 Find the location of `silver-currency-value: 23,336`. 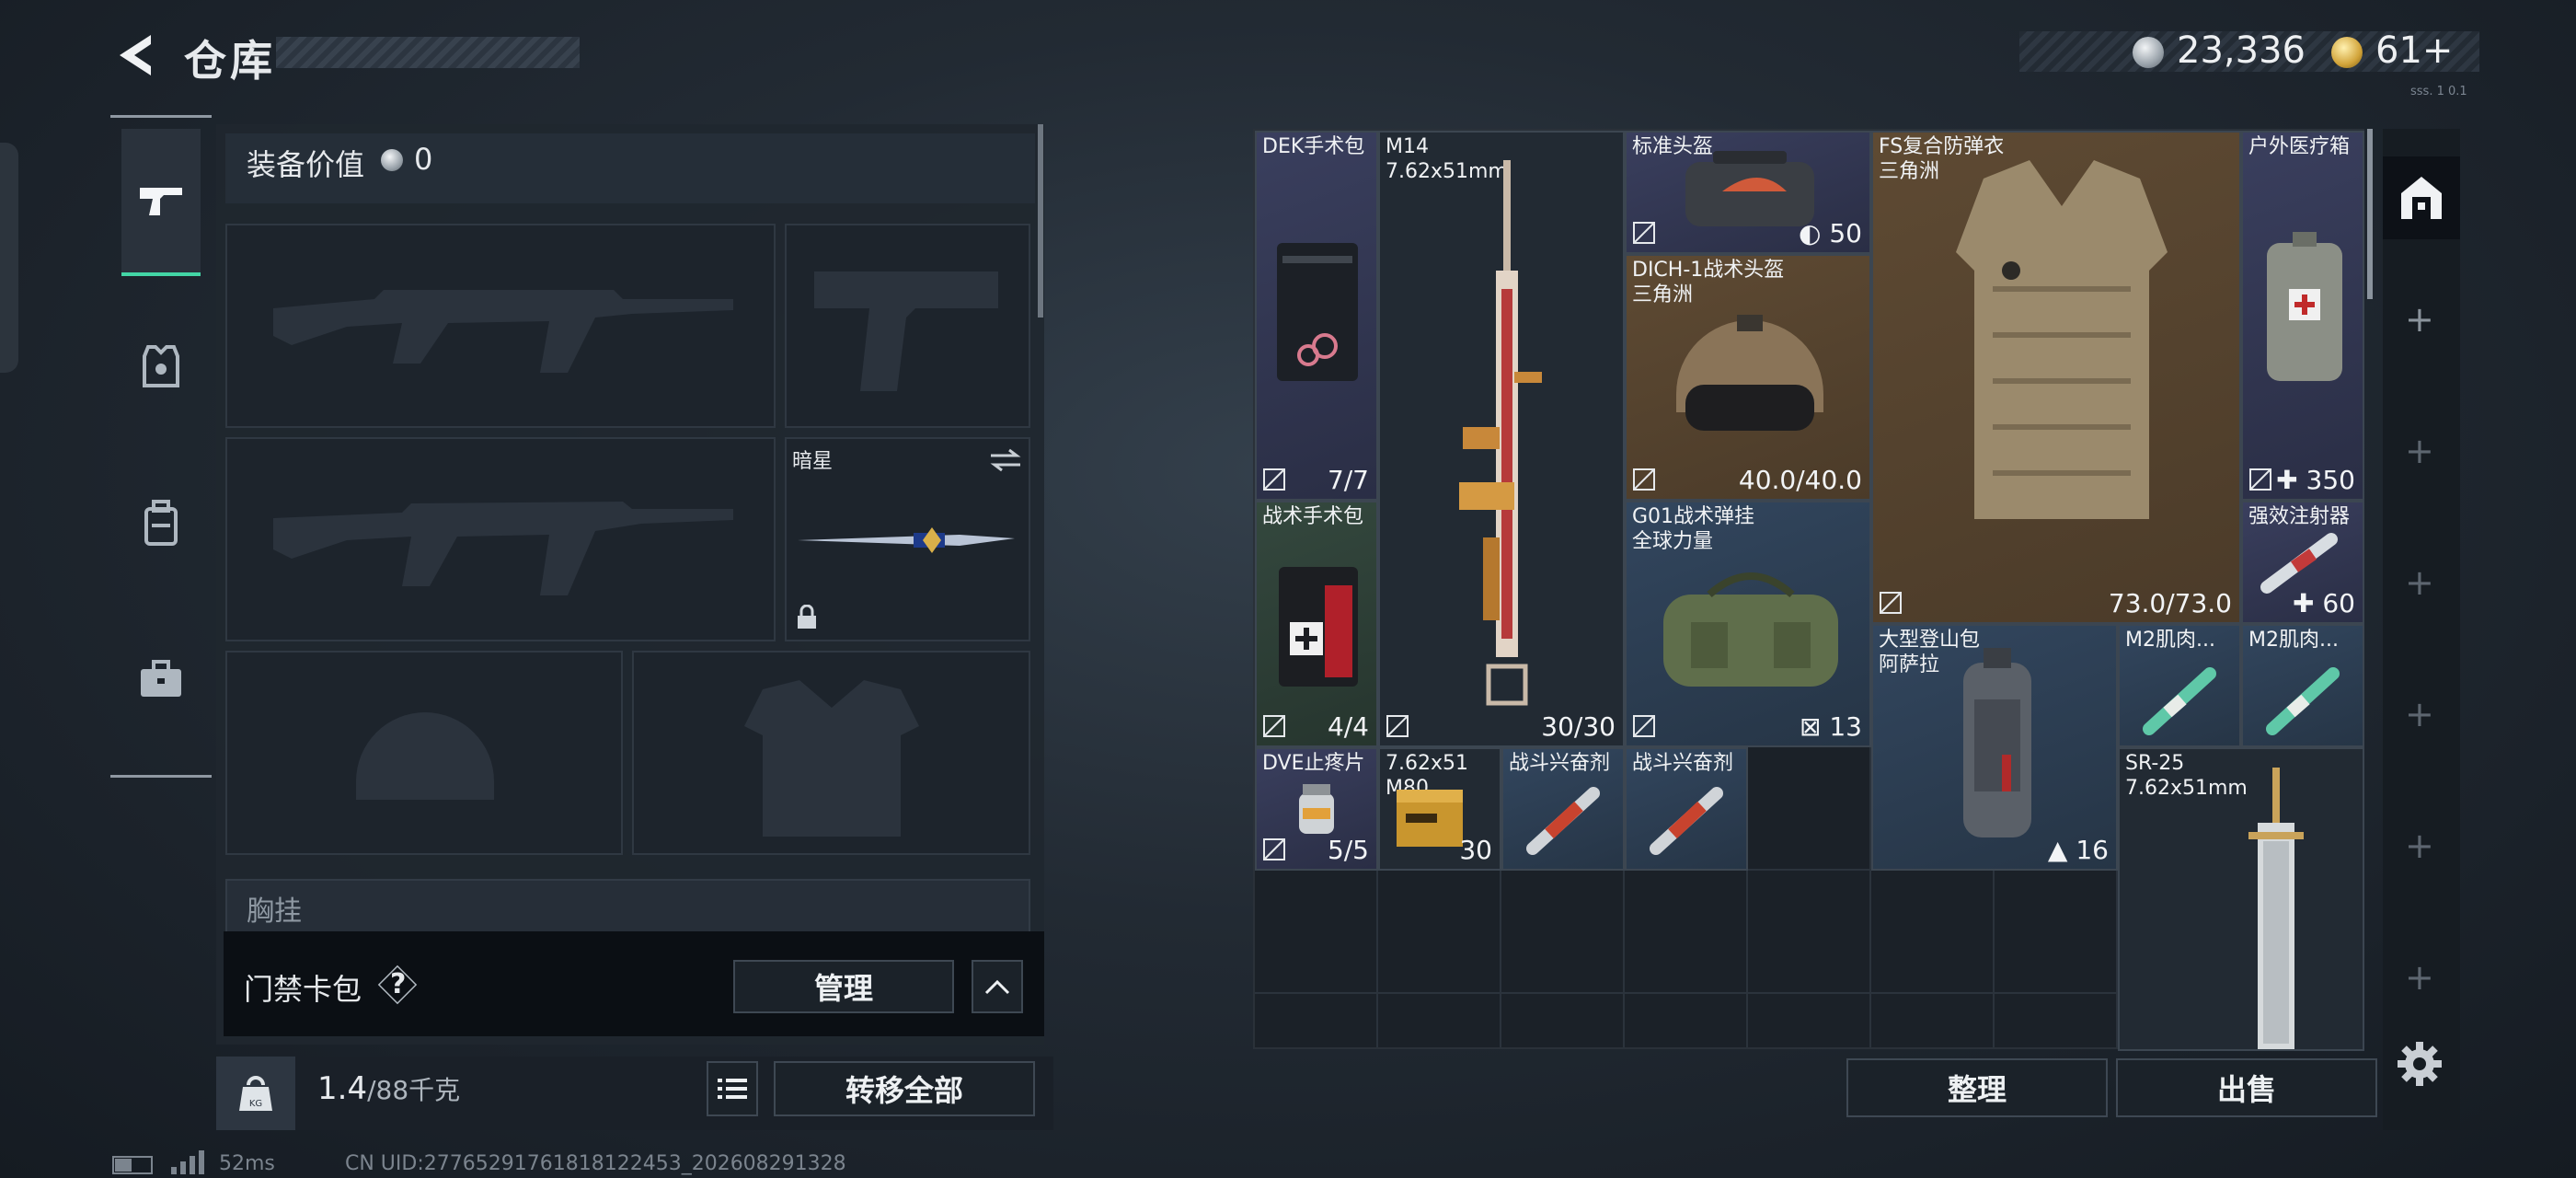

silver-currency-value: 23,336 is located at coordinates (2241, 50).